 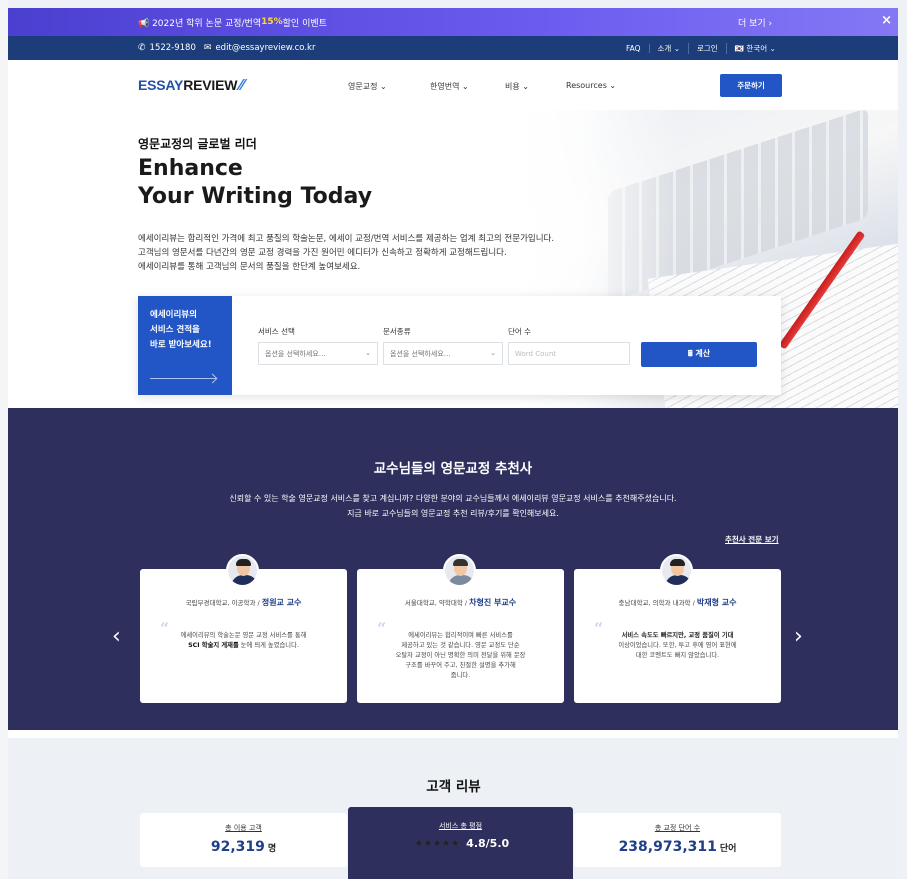 What do you see at coordinates (249, 267) in the screenshot?
I see `hero-desc-line3: 에세이리뷰를 통해 고객님의 문서의 품질을 한단계 높여보세요.` at bounding box center [249, 267].